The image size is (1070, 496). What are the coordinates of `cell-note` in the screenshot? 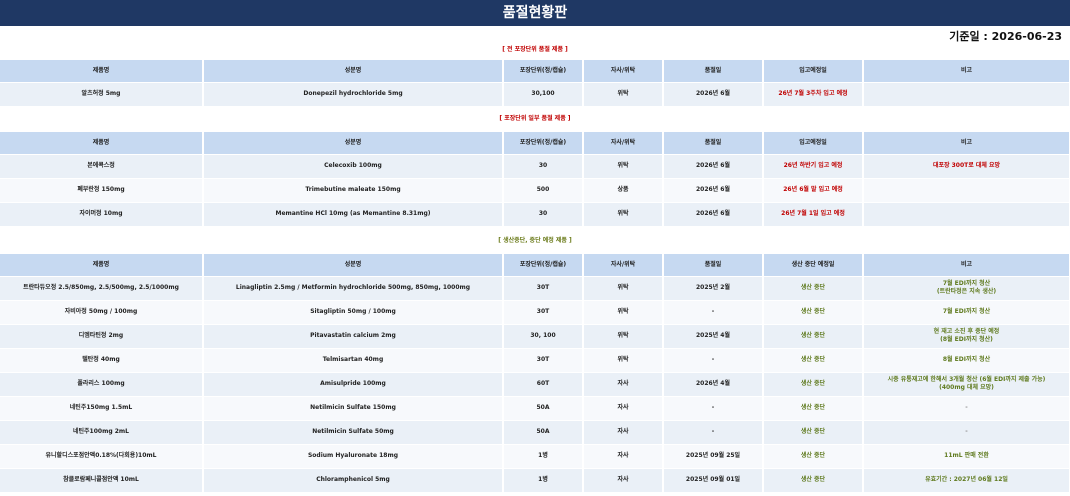 It's located at (966, 94).